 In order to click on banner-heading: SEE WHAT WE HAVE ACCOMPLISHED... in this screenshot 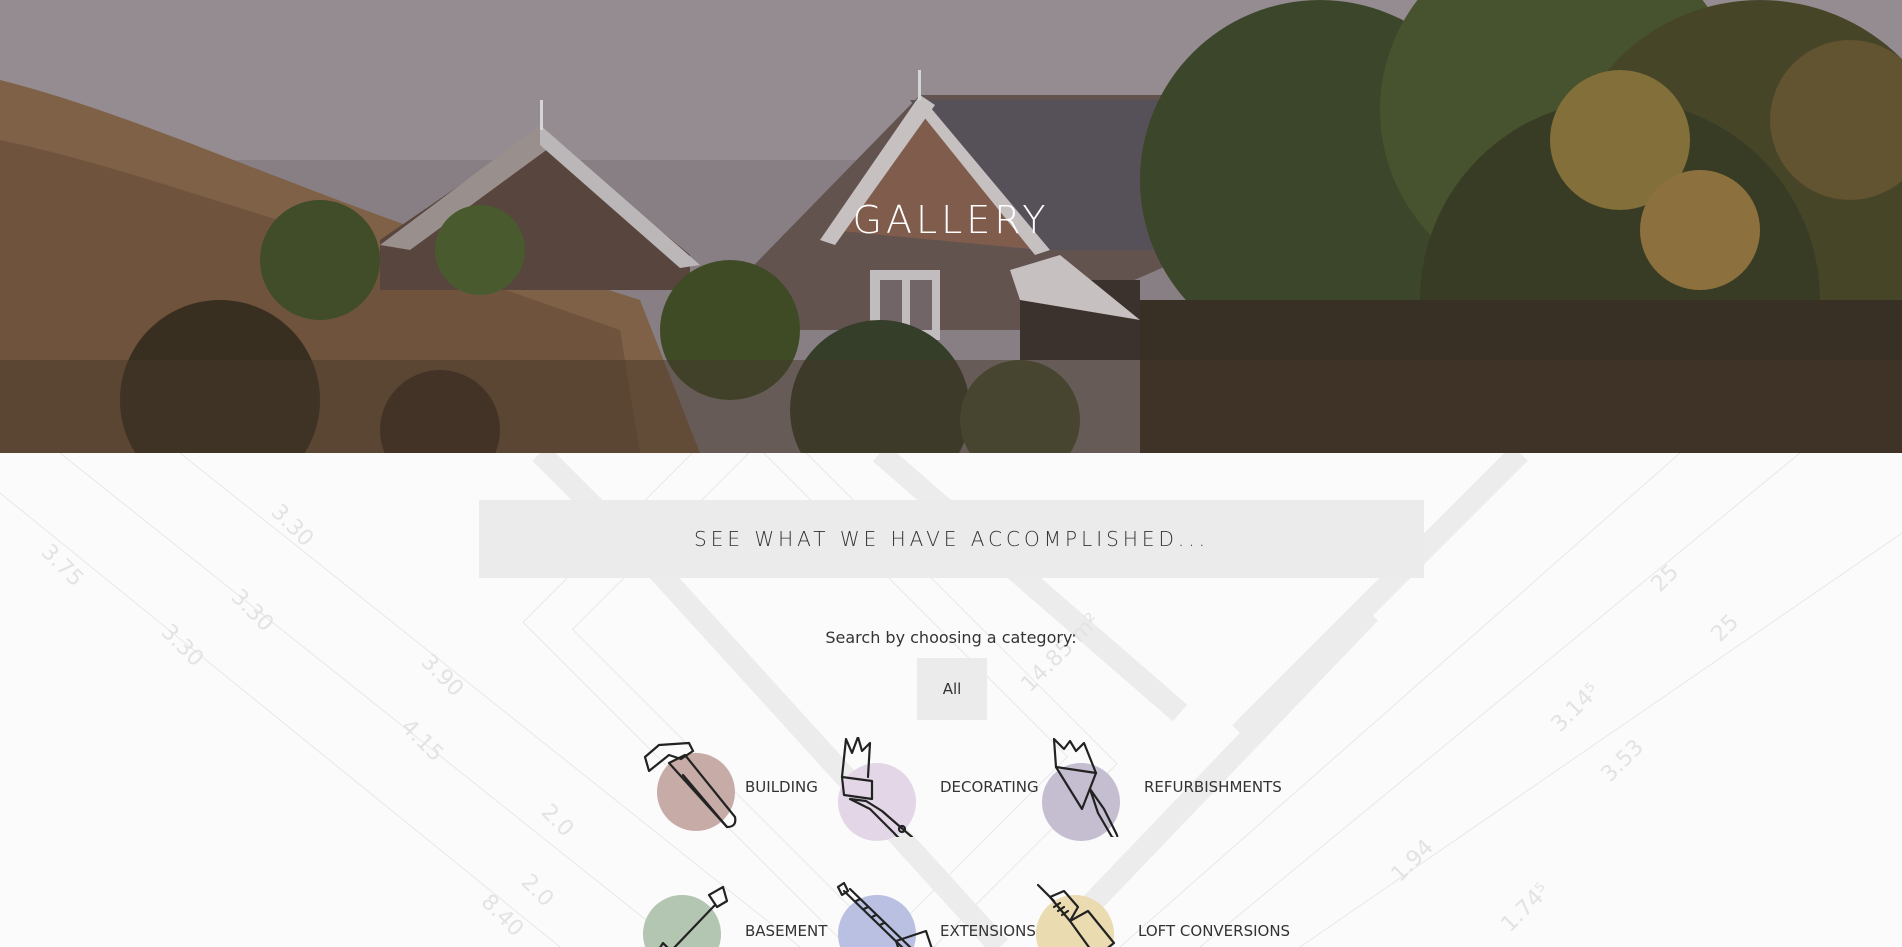, I will do `click(951, 539)`.